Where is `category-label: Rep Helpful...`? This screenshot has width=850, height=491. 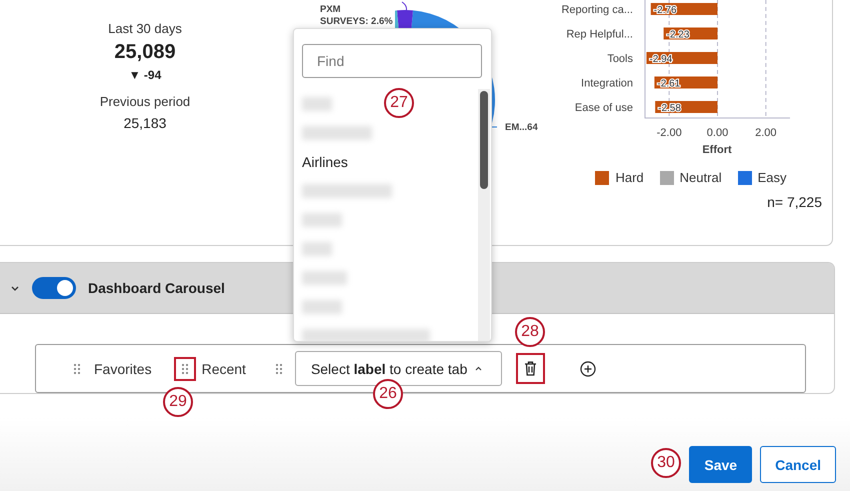 category-label: Rep Helpful... is located at coordinates (599, 34).